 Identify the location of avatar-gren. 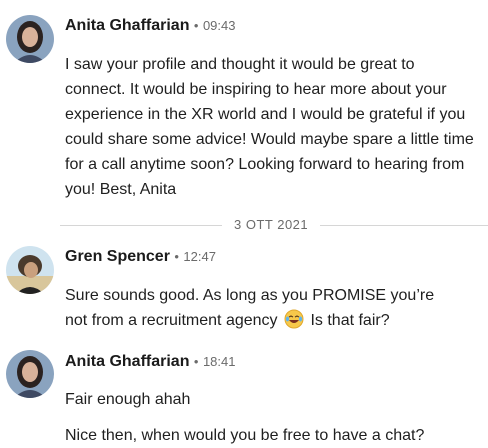
(30, 270).